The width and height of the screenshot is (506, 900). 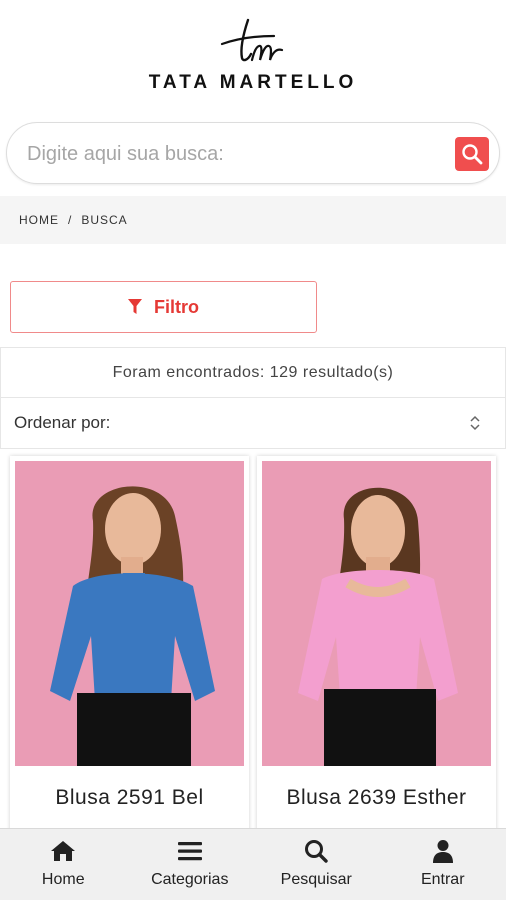 What do you see at coordinates (253, 372) in the screenshot?
I see `results-count: Foram encontrados: 129 resultado(s)` at bounding box center [253, 372].